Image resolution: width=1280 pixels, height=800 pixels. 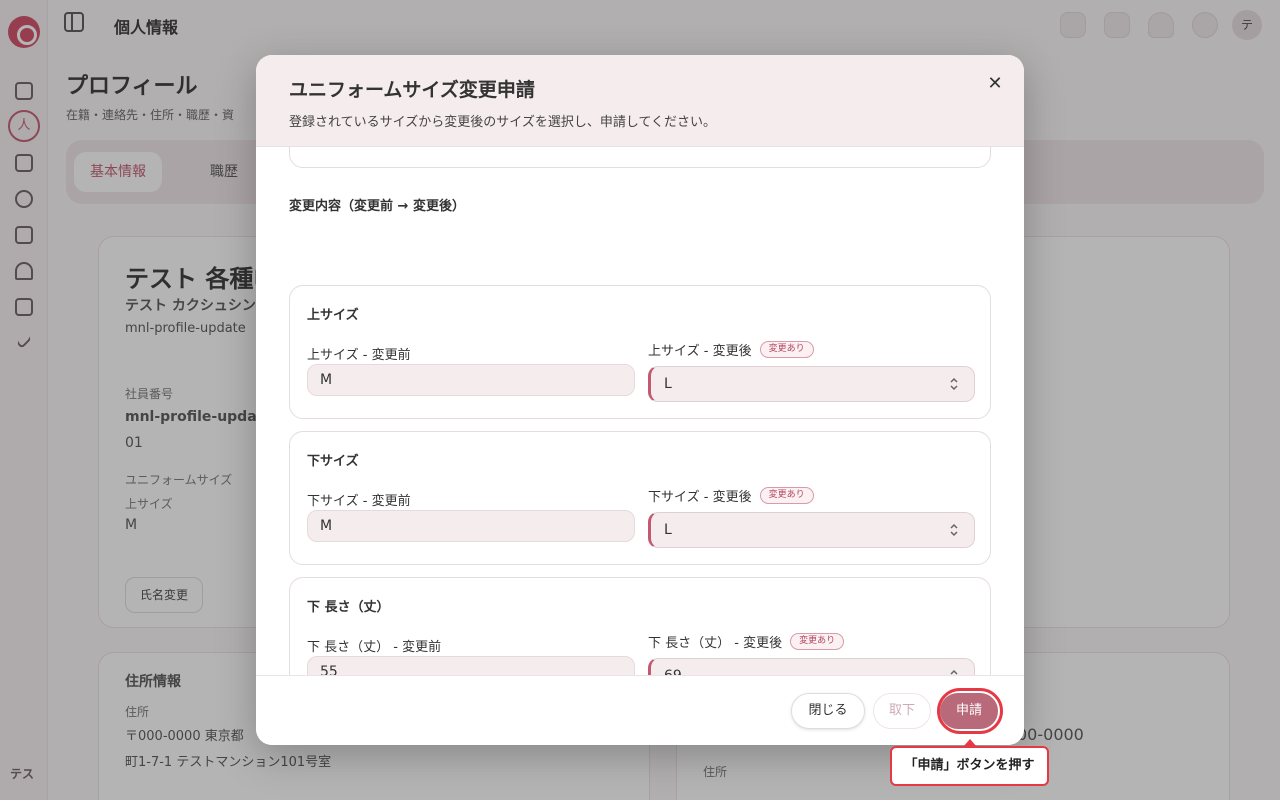 I want to click on after-label: 下 長さ（丈） - 変更後, so click(x=715, y=643).